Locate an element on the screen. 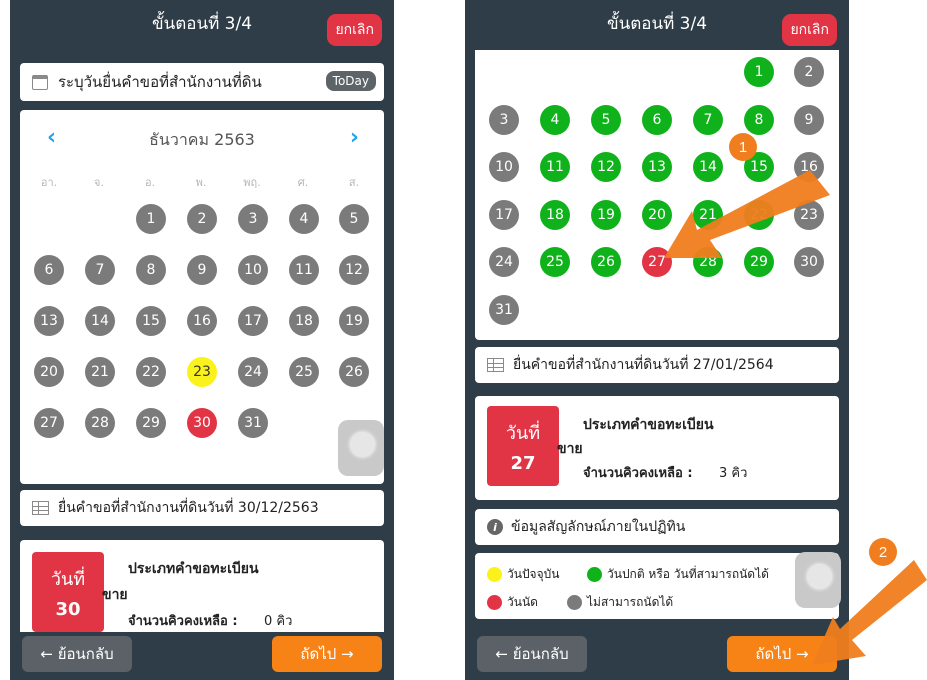 The height and width of the screenshot is (680, 927). day-12-unavailable: 12 is located at coordinates (354, 270).